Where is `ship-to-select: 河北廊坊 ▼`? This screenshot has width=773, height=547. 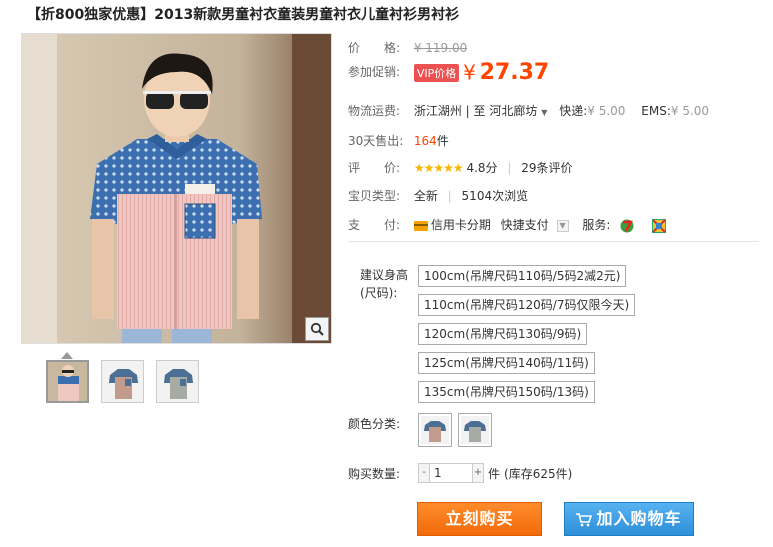
ship-to-select: 河北廊坊 ▼ is located at coordinates (518, 111).